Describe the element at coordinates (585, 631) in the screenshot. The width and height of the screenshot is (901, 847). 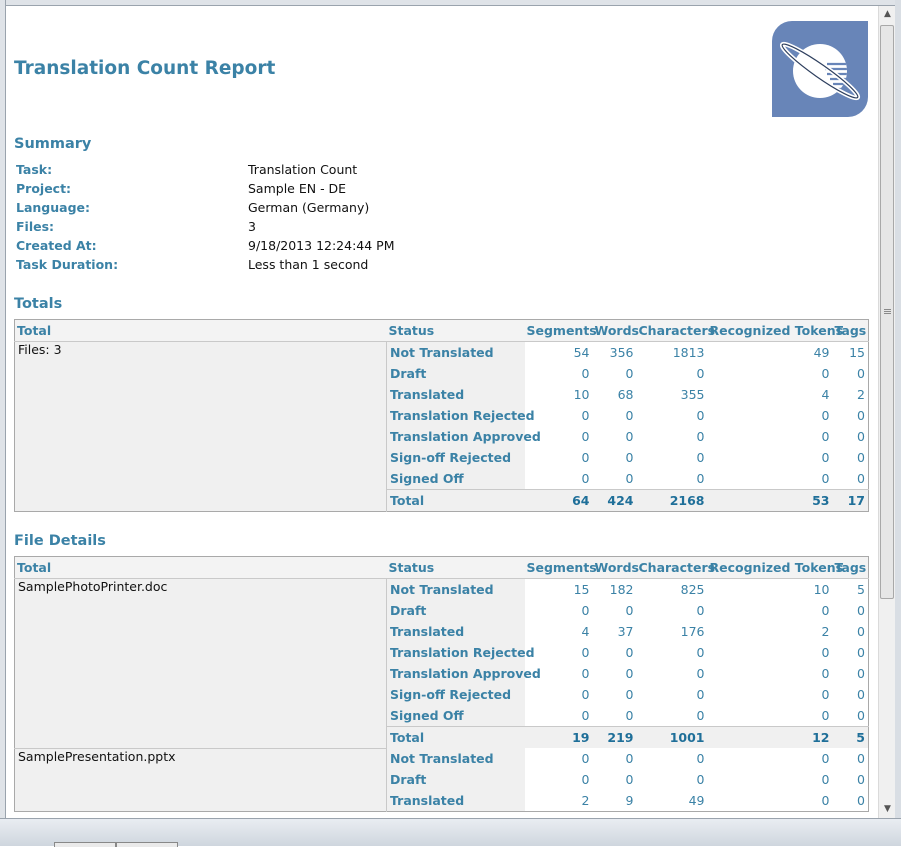
I see `segments-cell: 4` at that location.